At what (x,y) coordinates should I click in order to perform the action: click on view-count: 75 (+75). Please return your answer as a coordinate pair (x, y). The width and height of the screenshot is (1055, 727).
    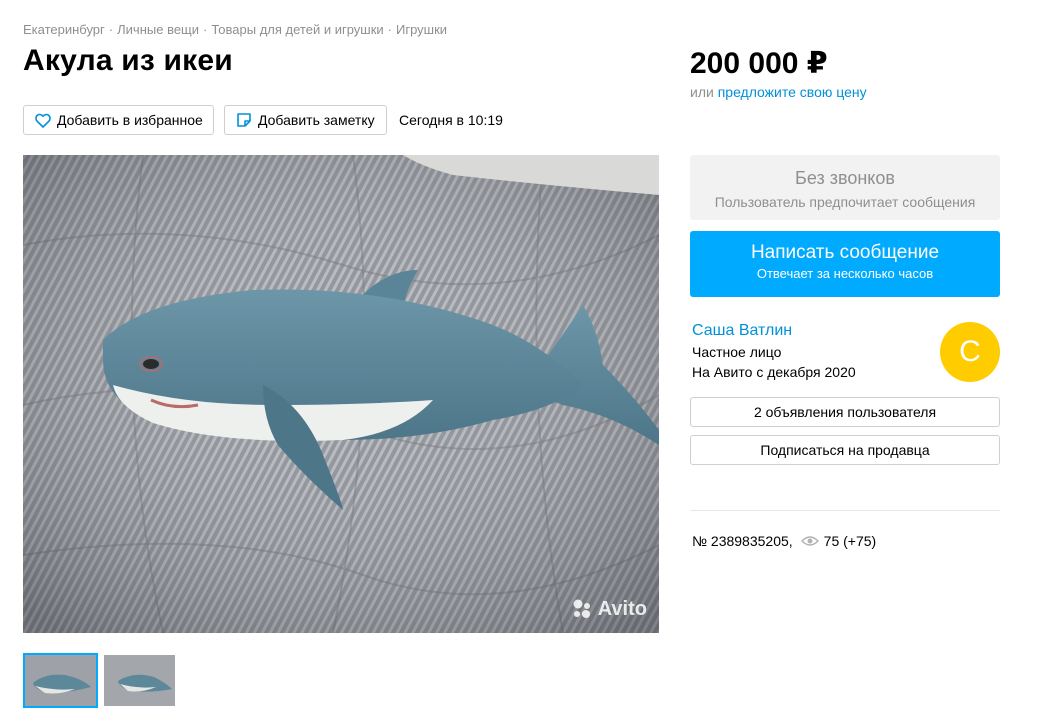
    Looking at the image, I should click on (850, 541).